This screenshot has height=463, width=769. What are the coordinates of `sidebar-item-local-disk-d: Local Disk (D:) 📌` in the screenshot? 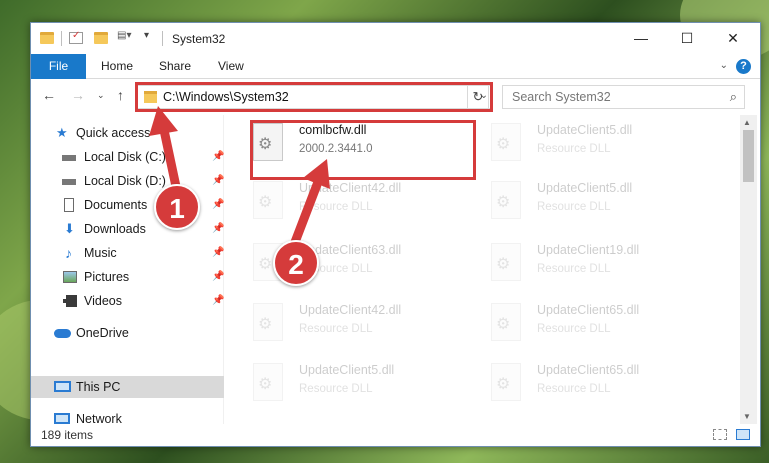 It's located at (127, 181).